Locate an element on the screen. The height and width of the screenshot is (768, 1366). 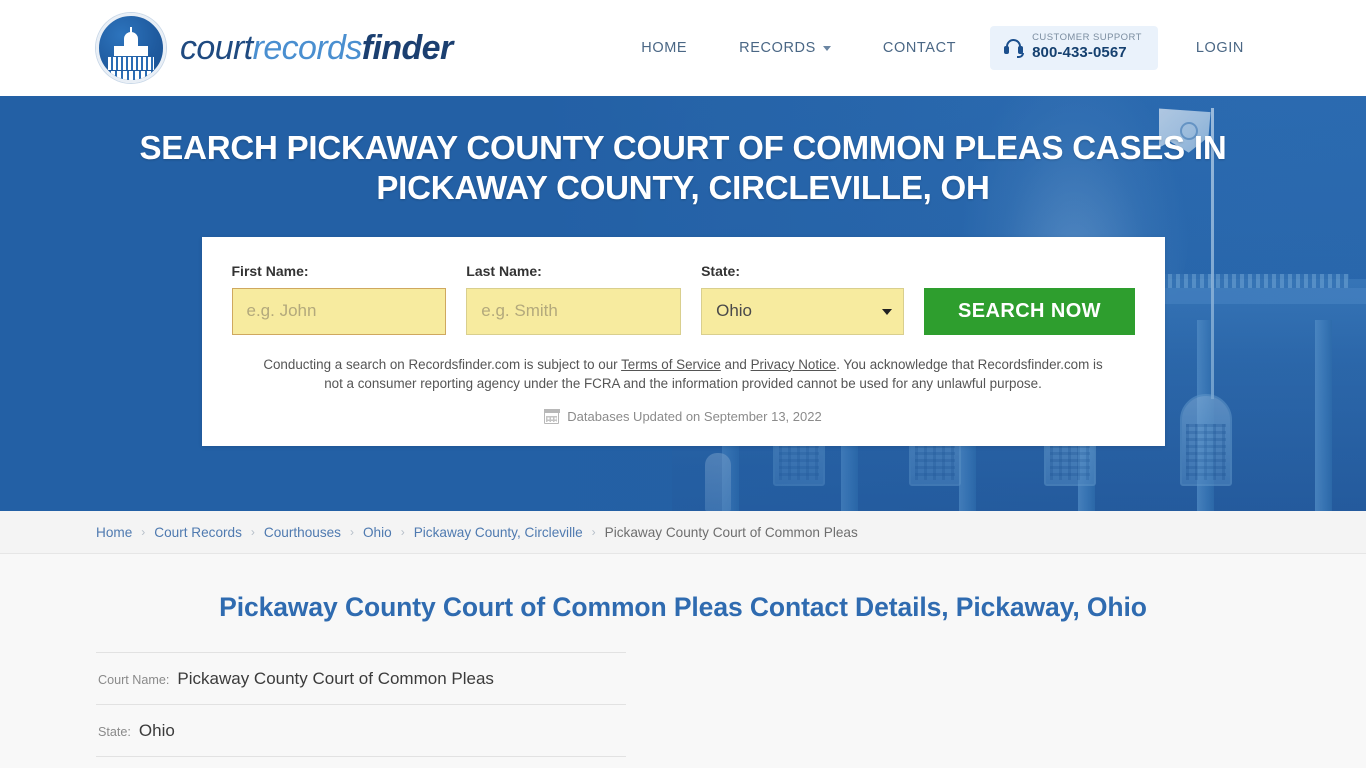
nav-login-label: LOGIN is located at coordinates (1219, 47).